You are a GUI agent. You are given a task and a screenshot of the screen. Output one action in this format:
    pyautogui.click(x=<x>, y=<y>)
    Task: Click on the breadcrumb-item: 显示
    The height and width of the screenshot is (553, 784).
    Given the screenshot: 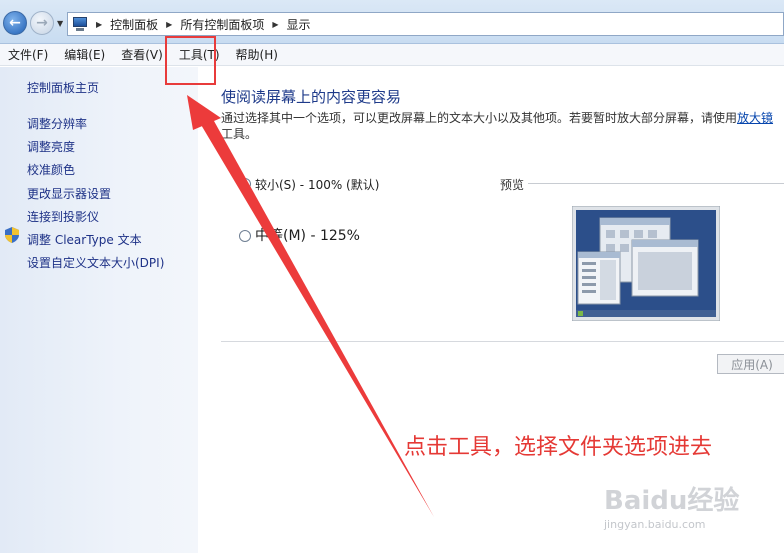 What is the action you would take?
    pyautogui.click(x=299, y=24)
    